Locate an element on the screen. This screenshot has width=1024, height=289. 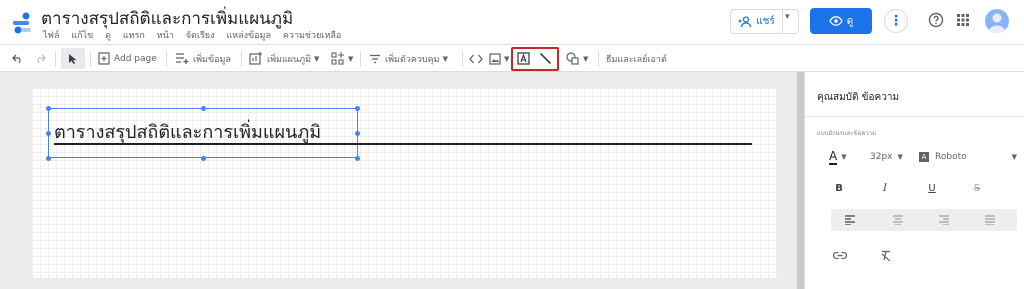
menu-page: หน้า is located at coordinates (165, 36).